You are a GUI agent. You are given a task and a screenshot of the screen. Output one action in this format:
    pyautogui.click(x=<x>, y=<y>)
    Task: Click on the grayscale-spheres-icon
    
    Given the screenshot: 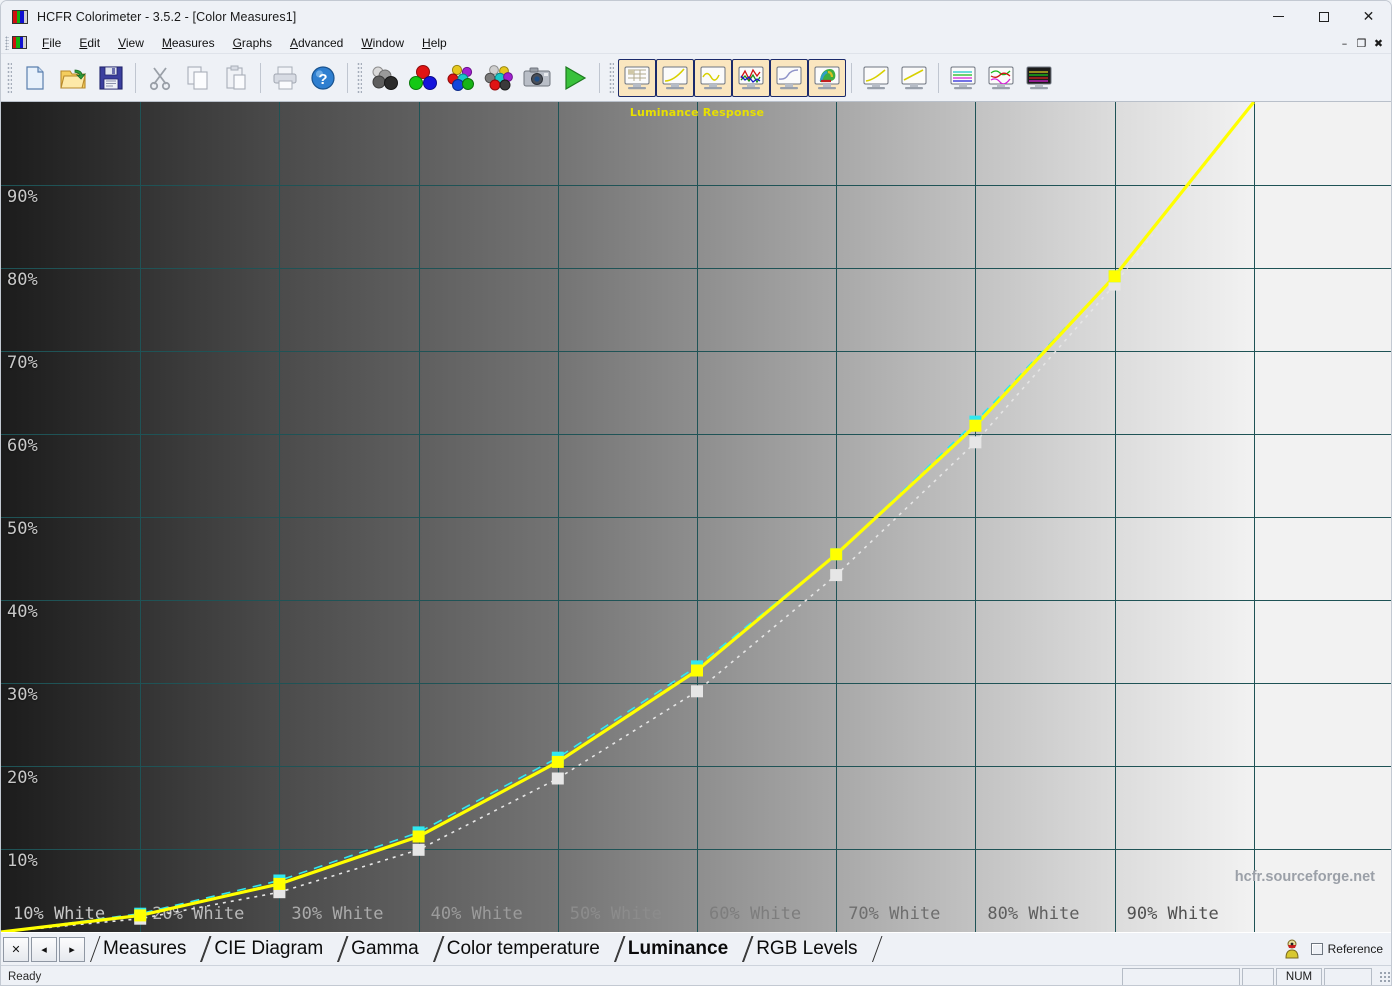 What is the action you would take?
    pyautogui.click(x=385, y=78)
    